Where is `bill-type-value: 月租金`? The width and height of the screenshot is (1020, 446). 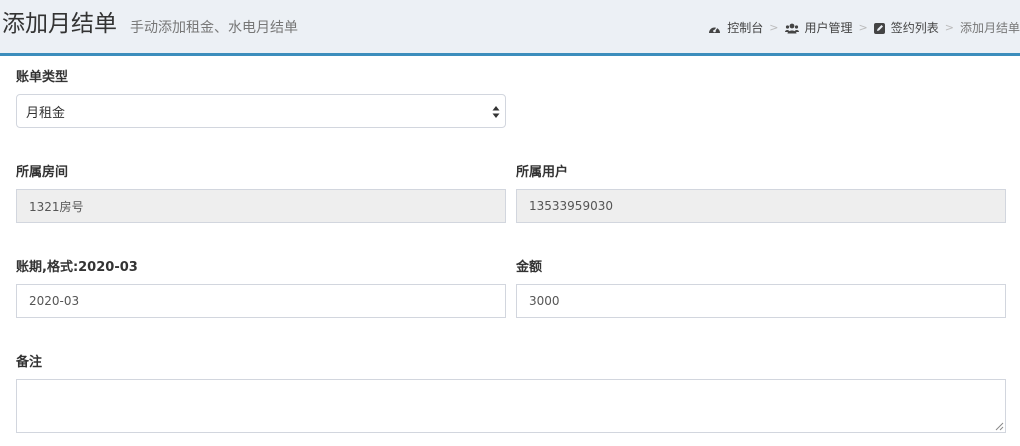 bill-type-value: 月租金 is located at coordinates (46, 113).